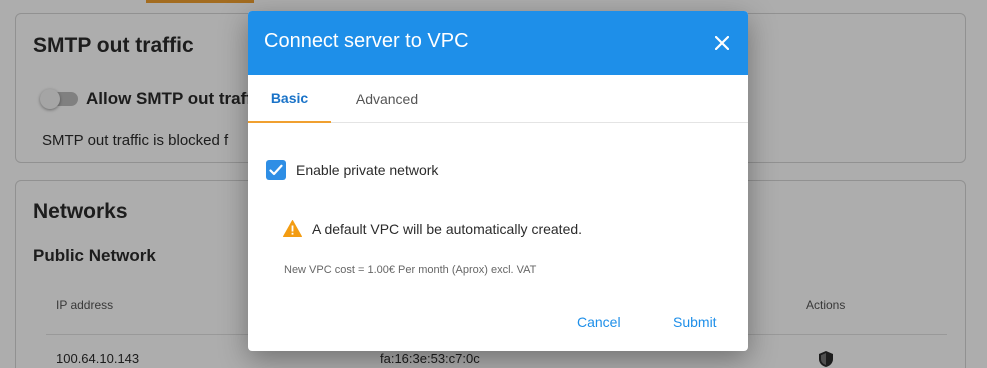 The image size is (987, 368). I want to click on tab-advanced: Advanced, so click(387, 99).